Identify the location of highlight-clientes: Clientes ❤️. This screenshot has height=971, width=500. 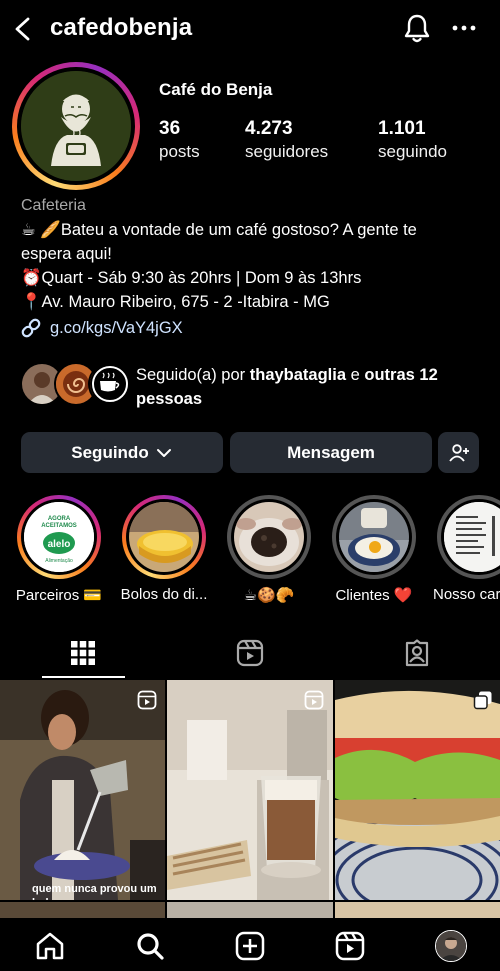
(374, 549).